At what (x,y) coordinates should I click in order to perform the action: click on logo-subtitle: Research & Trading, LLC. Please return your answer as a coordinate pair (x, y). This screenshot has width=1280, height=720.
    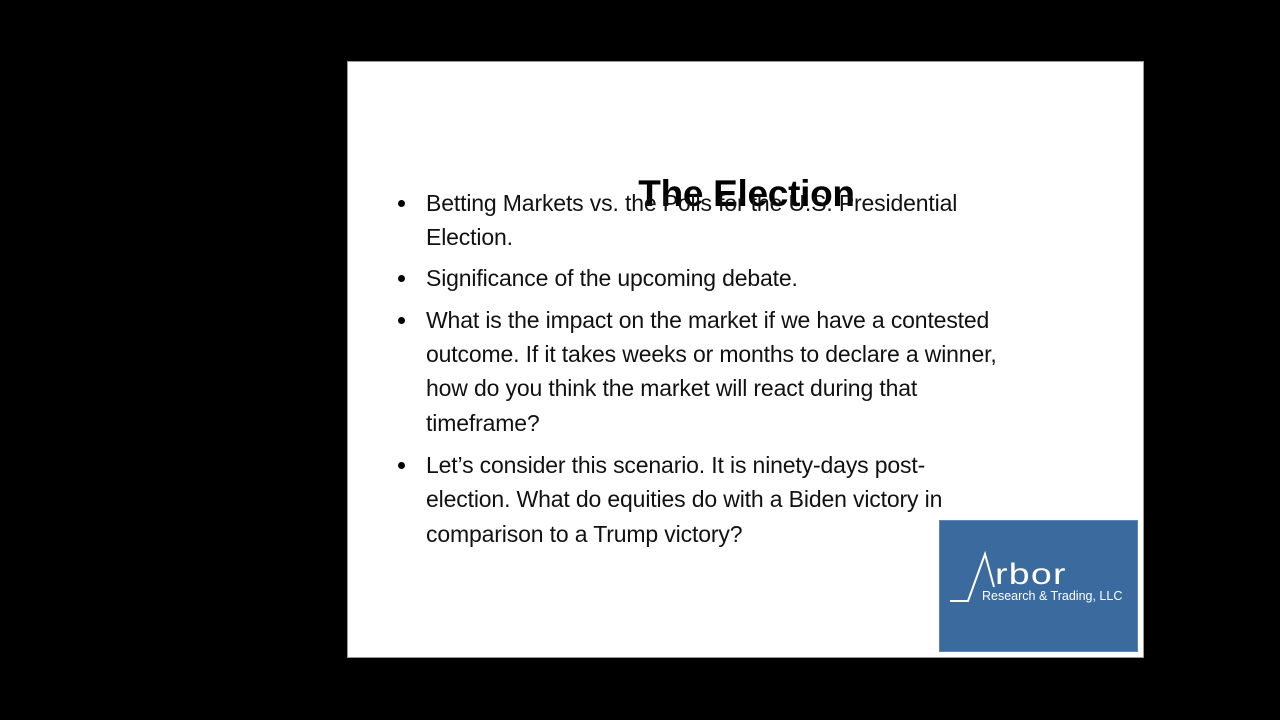
    Looking at the image, I should click on (1052, 596).